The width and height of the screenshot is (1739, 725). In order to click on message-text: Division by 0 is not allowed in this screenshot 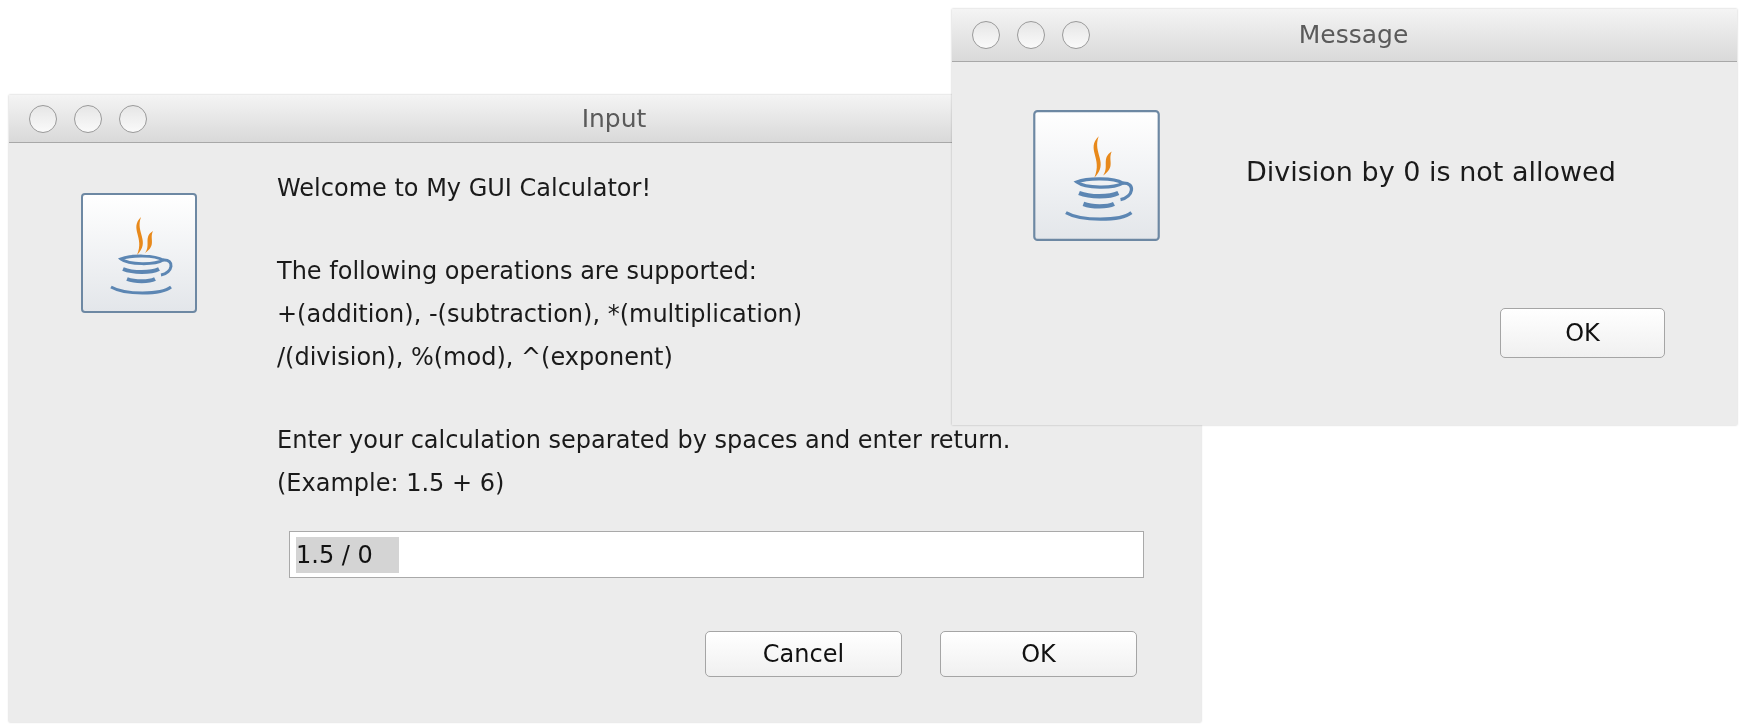, I will do `click(1431, 172)`.